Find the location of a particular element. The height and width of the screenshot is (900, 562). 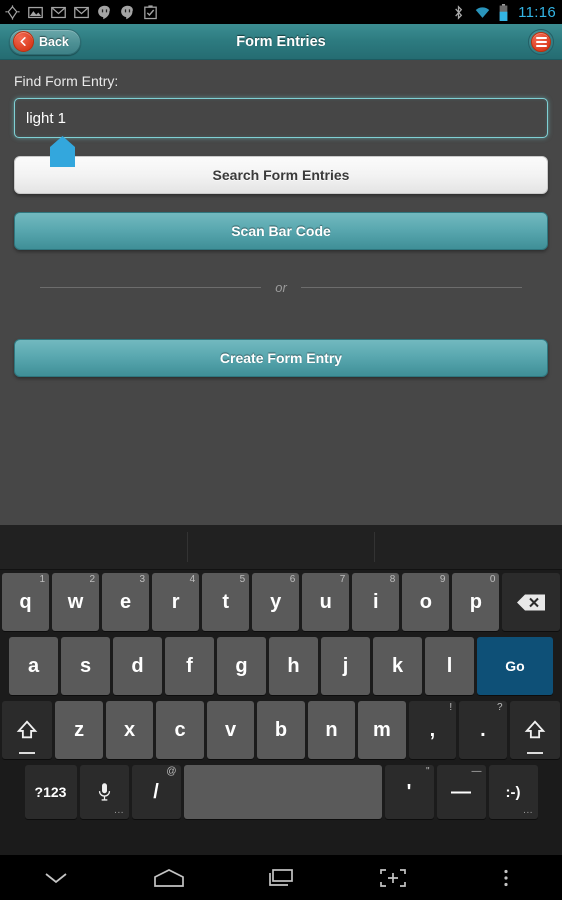

key-dash: — — is located at coordinates (461, 792).